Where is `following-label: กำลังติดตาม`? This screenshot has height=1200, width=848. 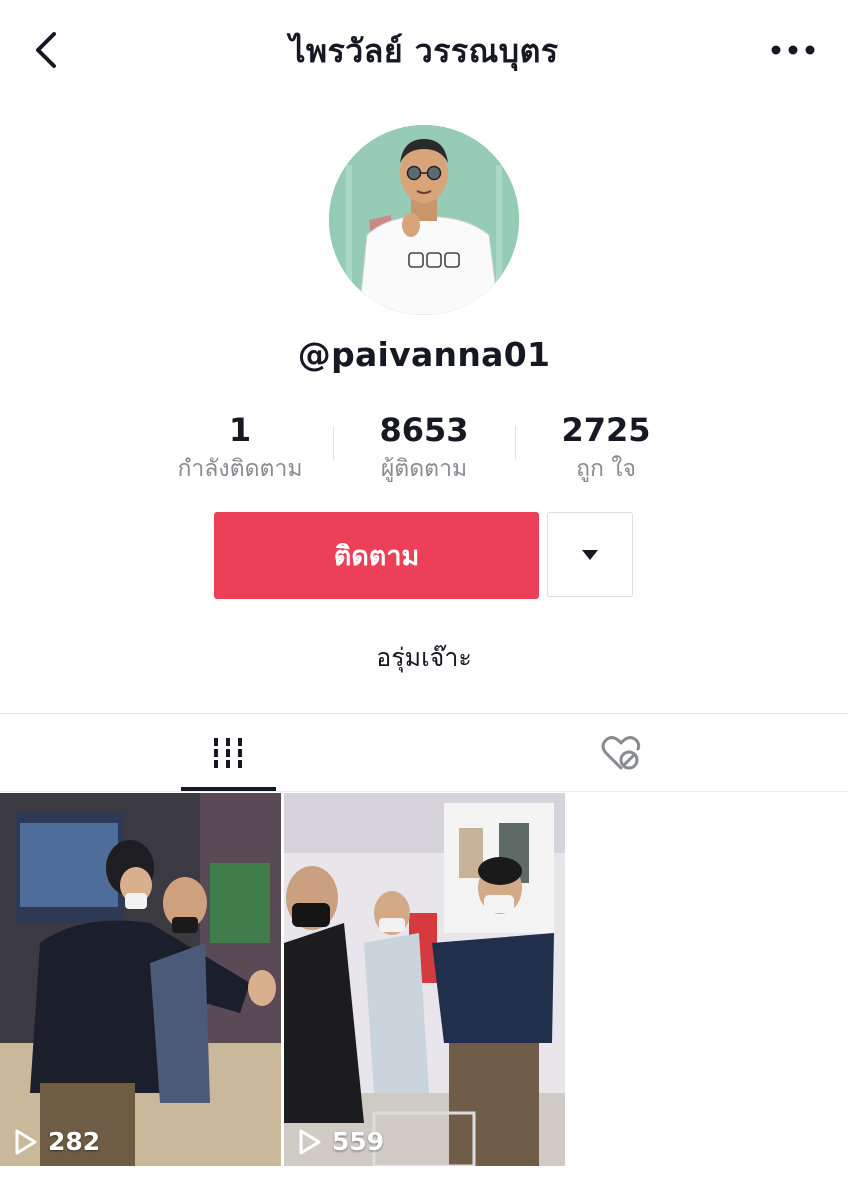 following-label: กำลังติดตาม is located at coordinates (240, 469).